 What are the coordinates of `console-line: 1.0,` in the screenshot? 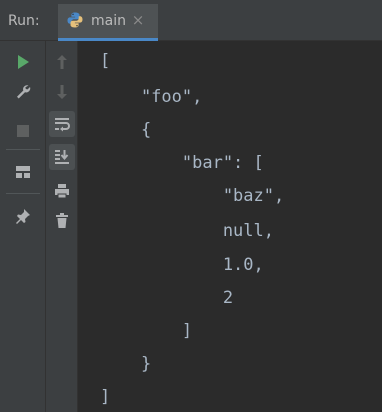 It's located at (182, 265).